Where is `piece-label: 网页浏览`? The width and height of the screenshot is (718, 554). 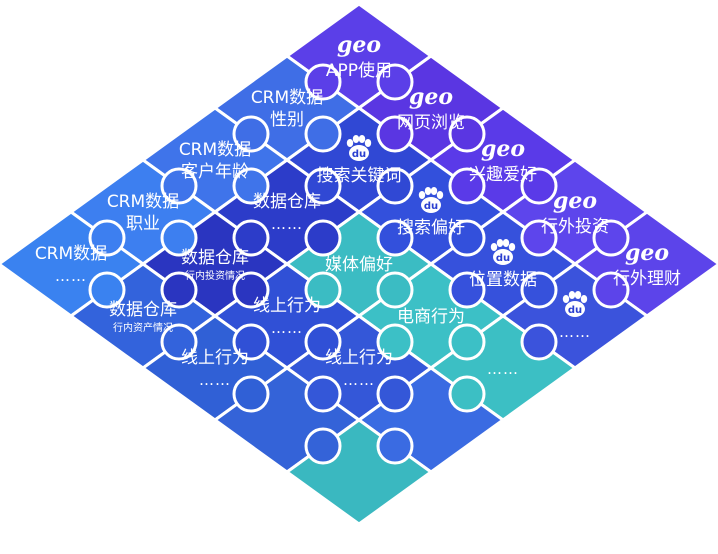 piece-label: 网页浏览 is located at coordinates (431, 123).